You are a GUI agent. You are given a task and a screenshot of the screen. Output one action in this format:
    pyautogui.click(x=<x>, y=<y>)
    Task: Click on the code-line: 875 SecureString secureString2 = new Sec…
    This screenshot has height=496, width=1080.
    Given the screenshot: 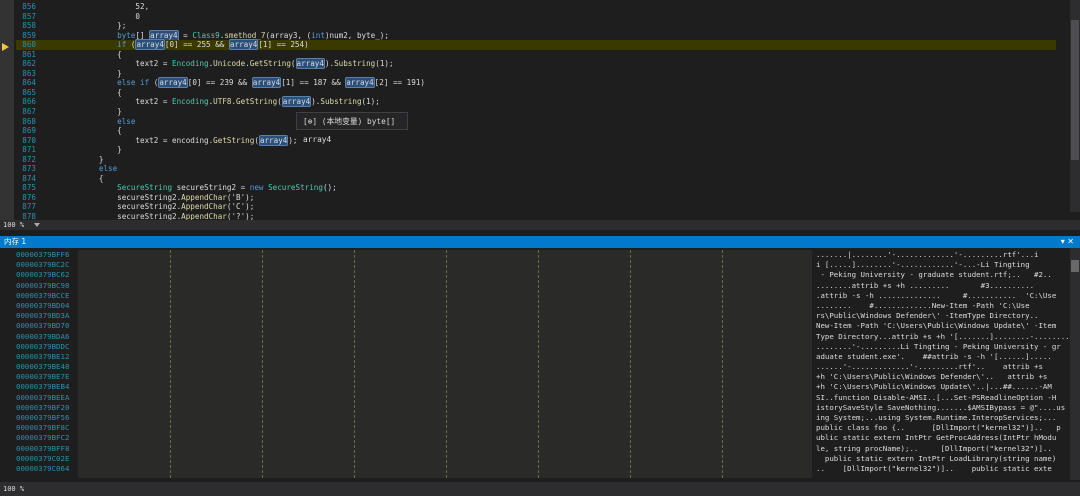 What is the action you would take?
    pyautogui.click(x=536, y=188)
    